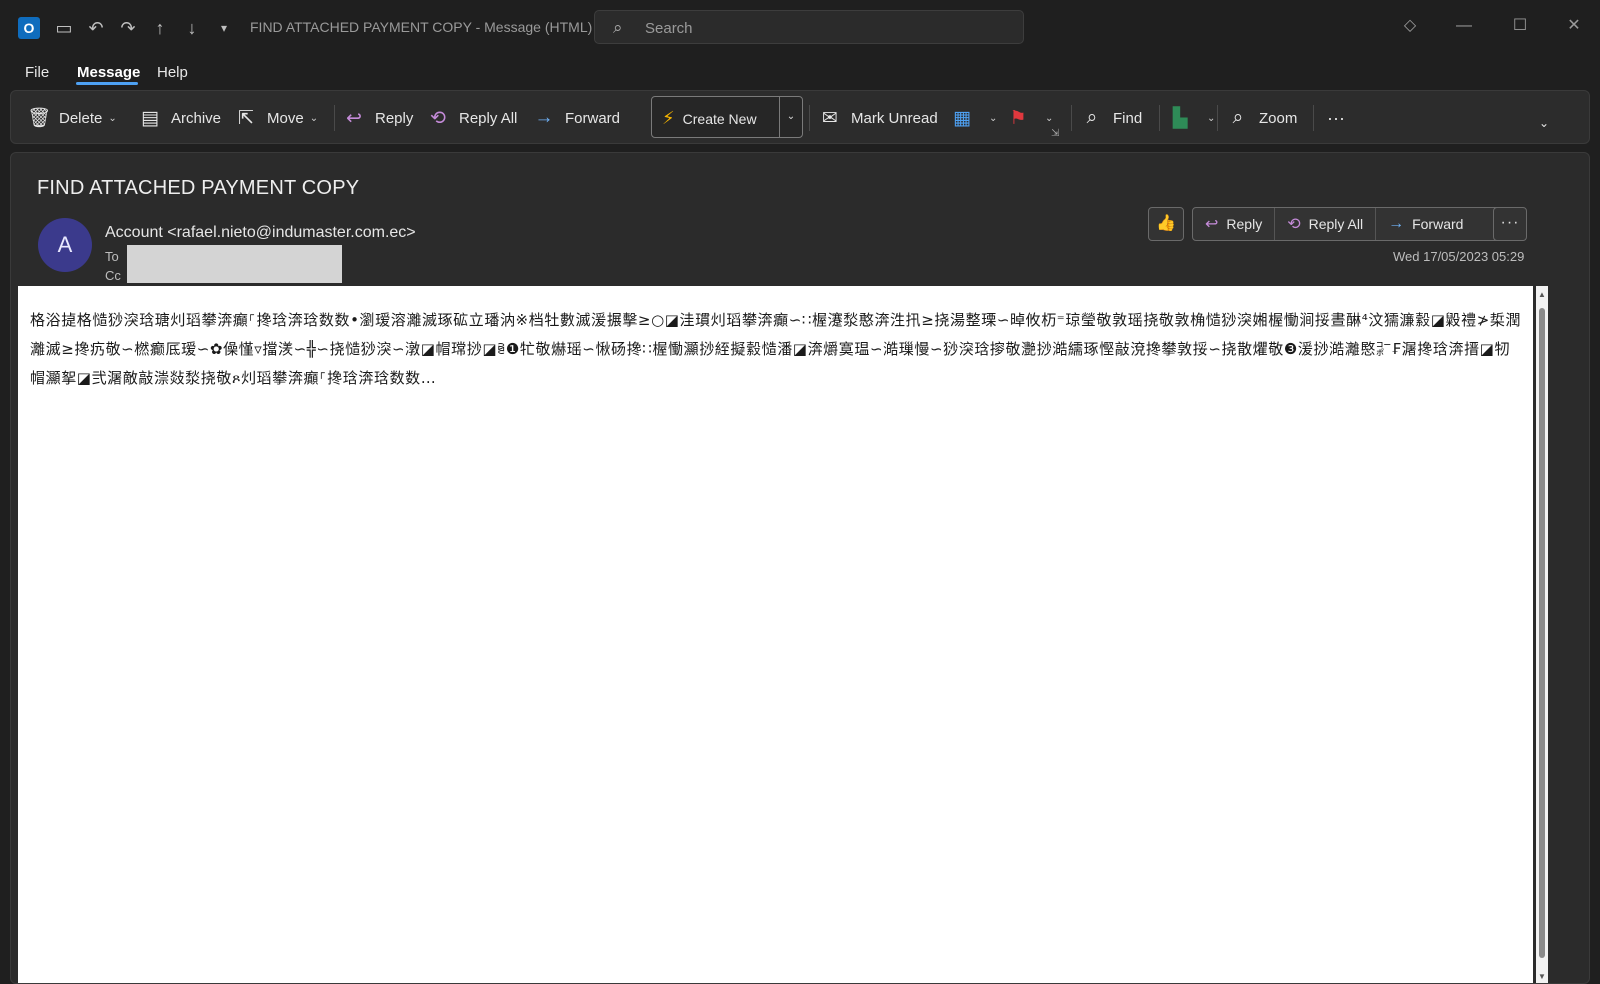 The height and width of the screenshot is (984, 1600). I want to click on archive-icon: ▤, so click(150, 118).